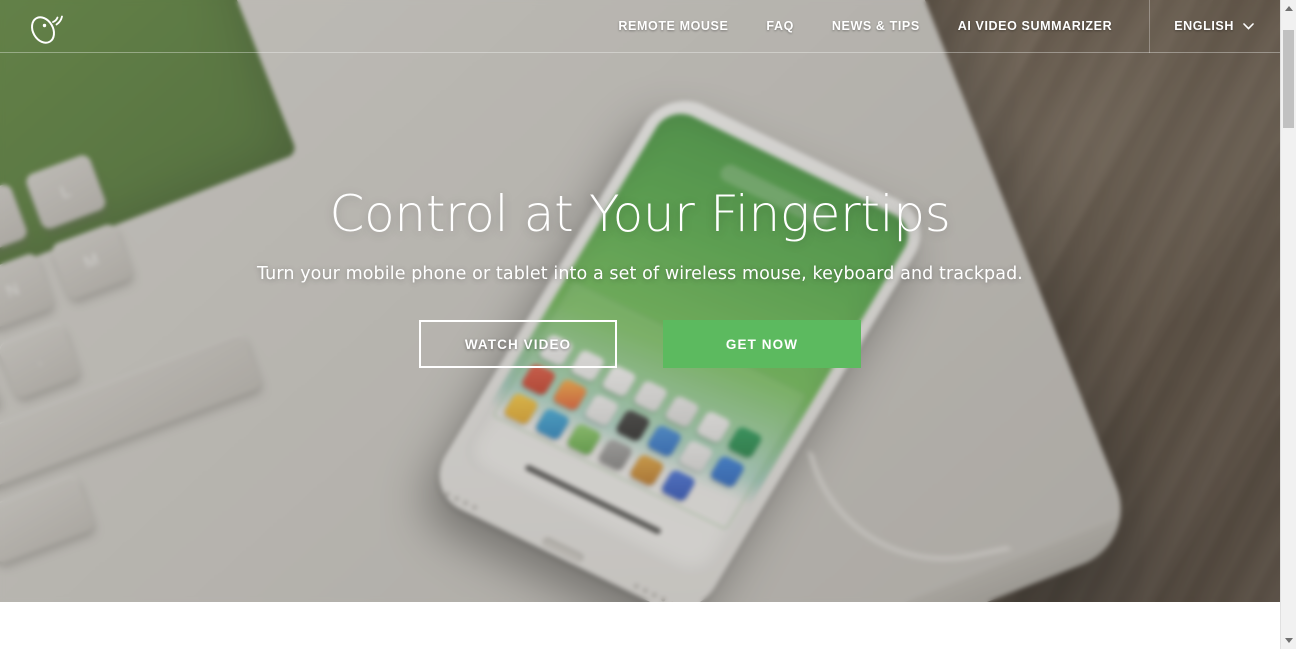 The image size is (1296, 649). I want to click on page-title: Control at Your Fingertips, so click(640, 214).